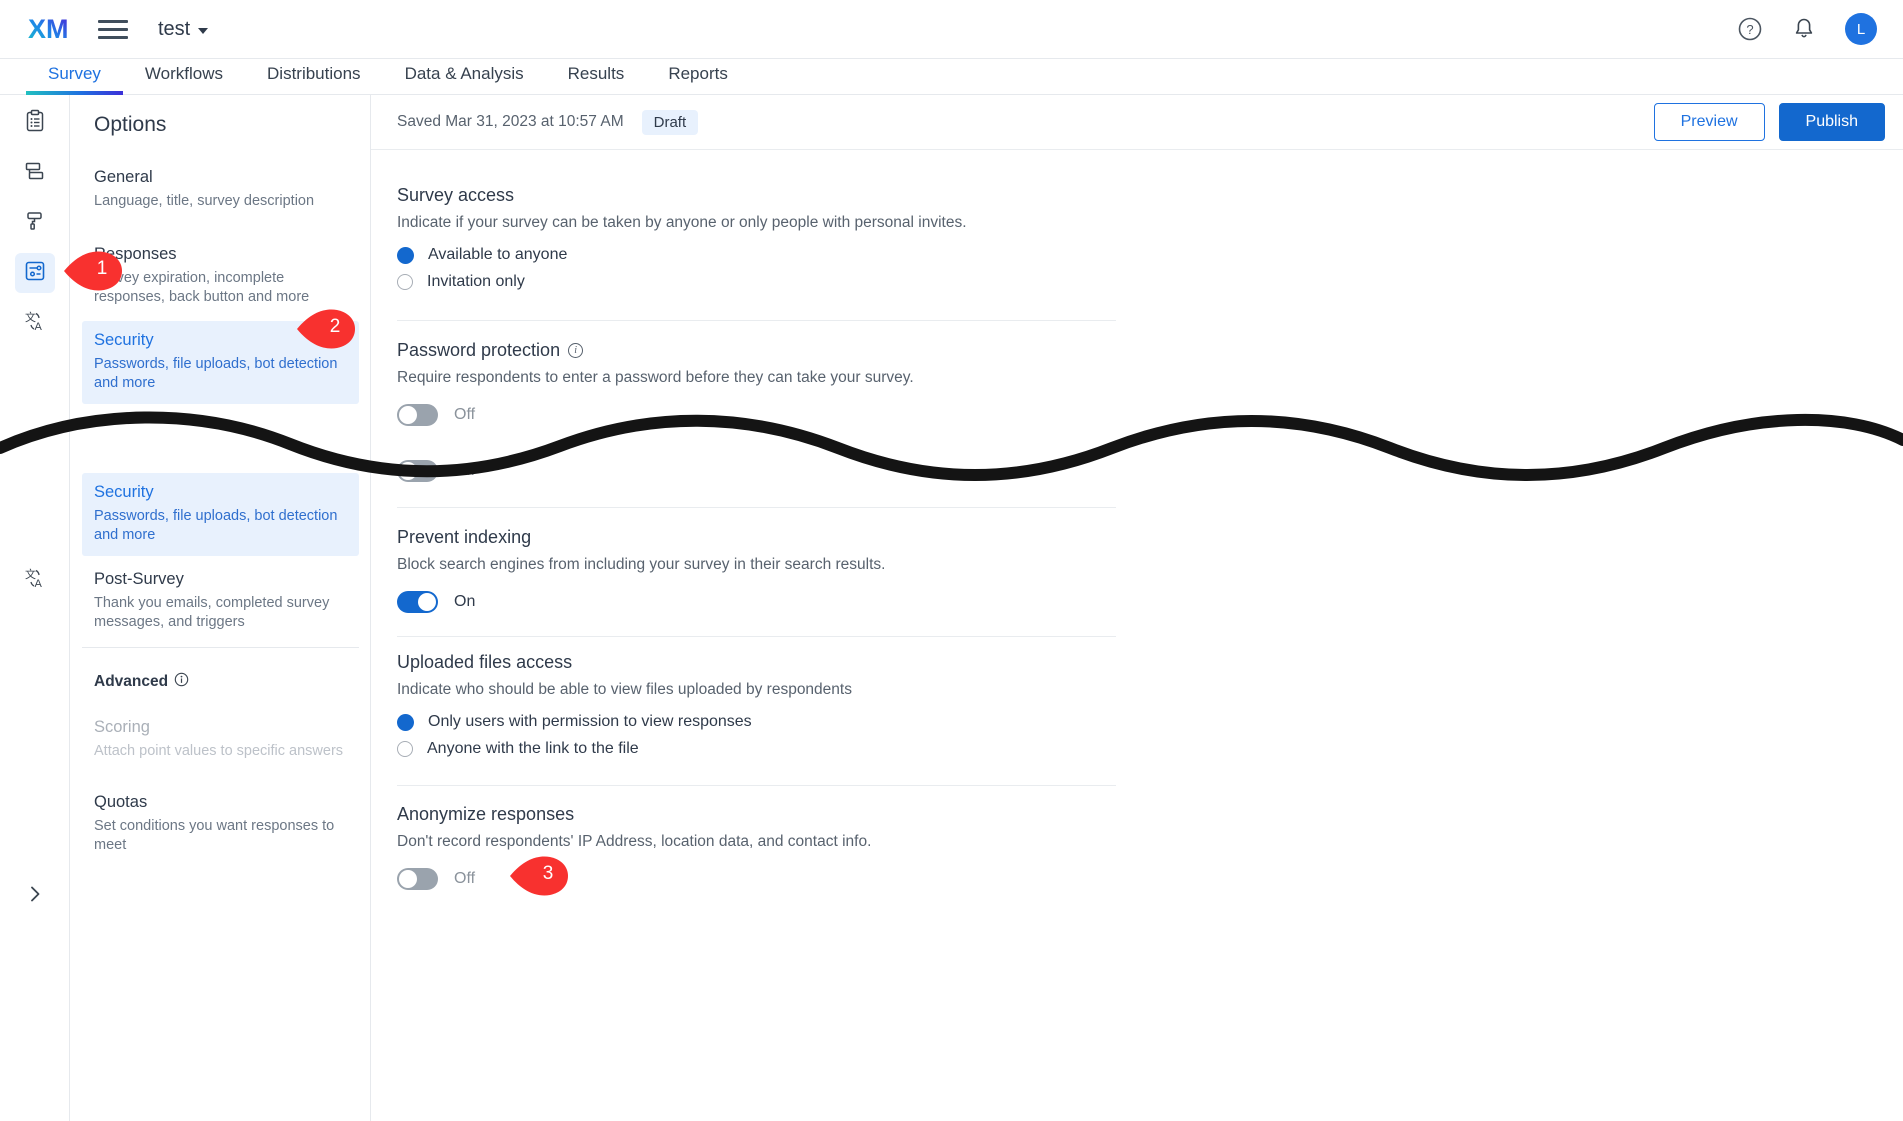  I want to click on options-item-title: General, so click(123, 177).